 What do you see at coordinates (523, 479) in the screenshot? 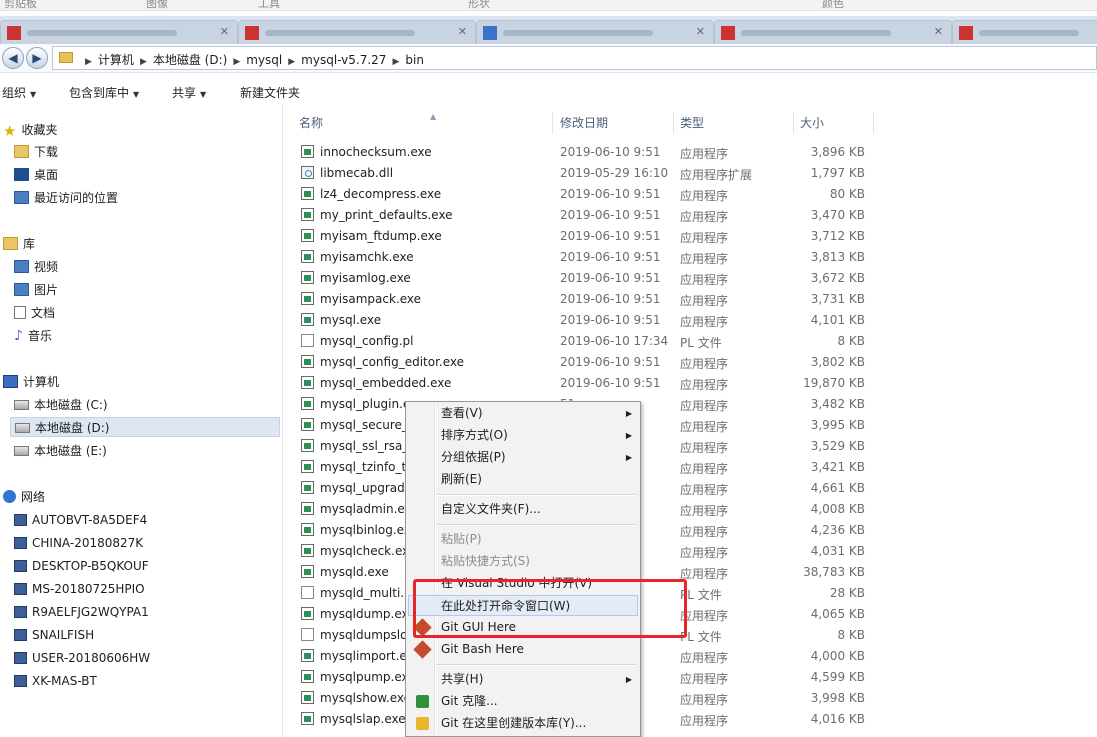
I see `menu-item-refresh: 刷新(E)` at bounding box center [523, 479].